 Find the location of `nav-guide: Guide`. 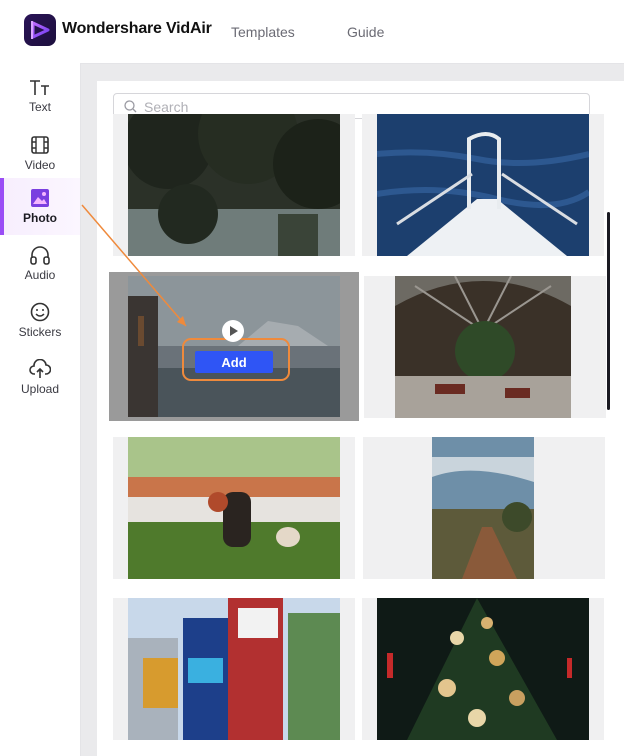

nav-guide: Guide is located at coordinates (365, 32).